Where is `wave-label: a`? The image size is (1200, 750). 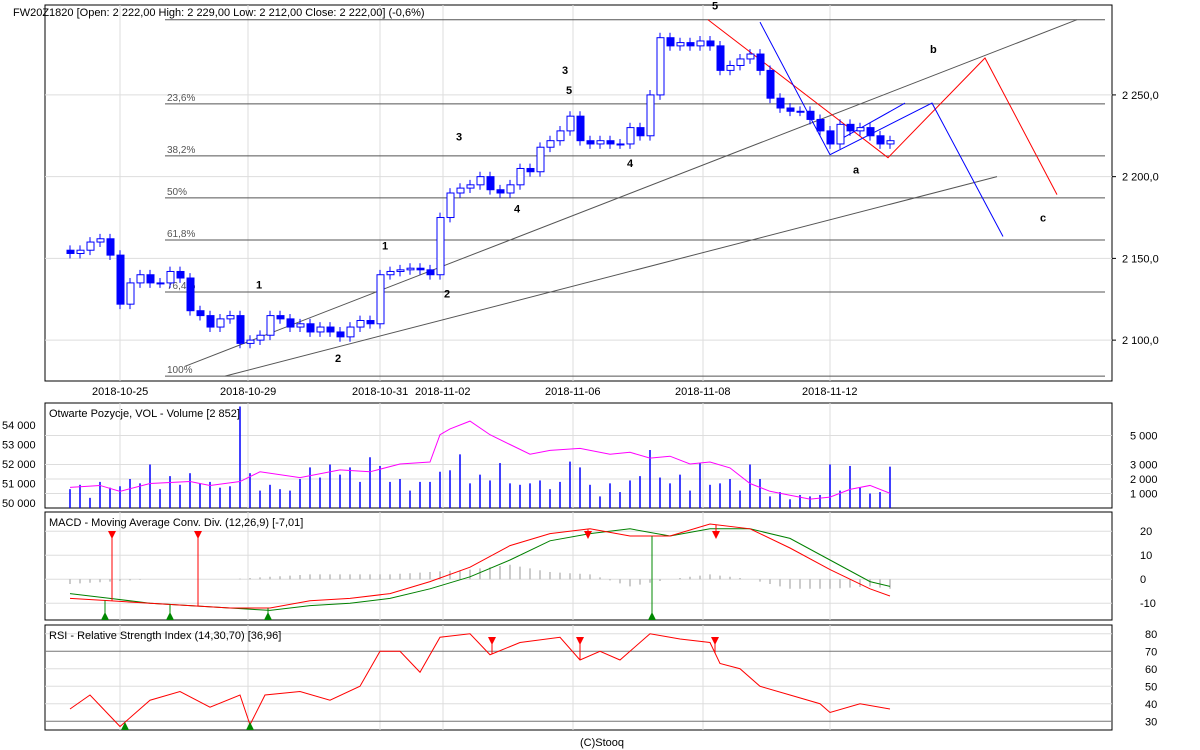 wave-label: a is located at coordinates (856, 171).